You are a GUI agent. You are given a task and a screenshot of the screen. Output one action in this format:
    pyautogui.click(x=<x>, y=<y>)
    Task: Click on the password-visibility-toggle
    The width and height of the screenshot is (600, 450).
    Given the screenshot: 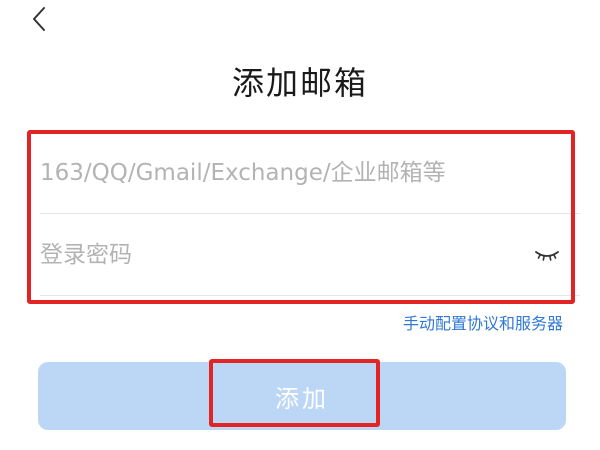 What is the action you would take?
    pyautogui.click(x=547, y=255)
    